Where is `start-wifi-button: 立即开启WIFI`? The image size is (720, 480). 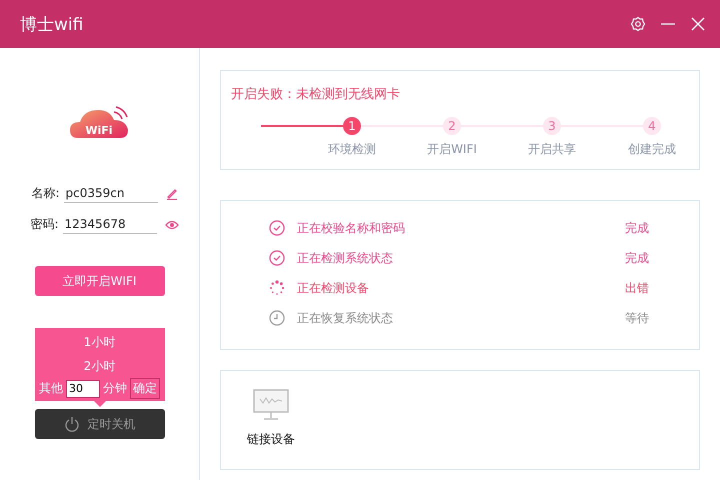
start-wifi-button: 立即开启WIFI is located at coordinates (99, 281).